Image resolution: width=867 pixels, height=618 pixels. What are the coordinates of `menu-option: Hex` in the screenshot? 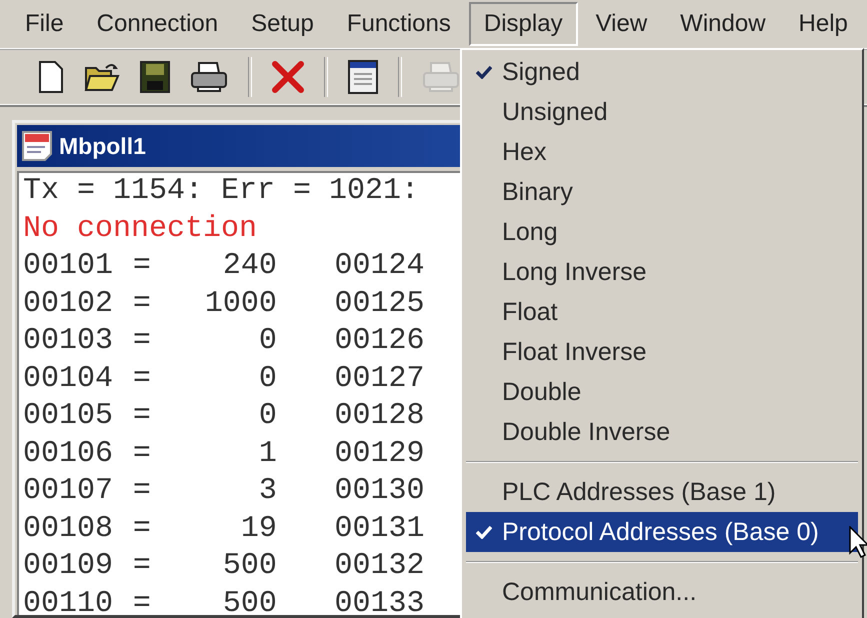 It's located at (662, 152).